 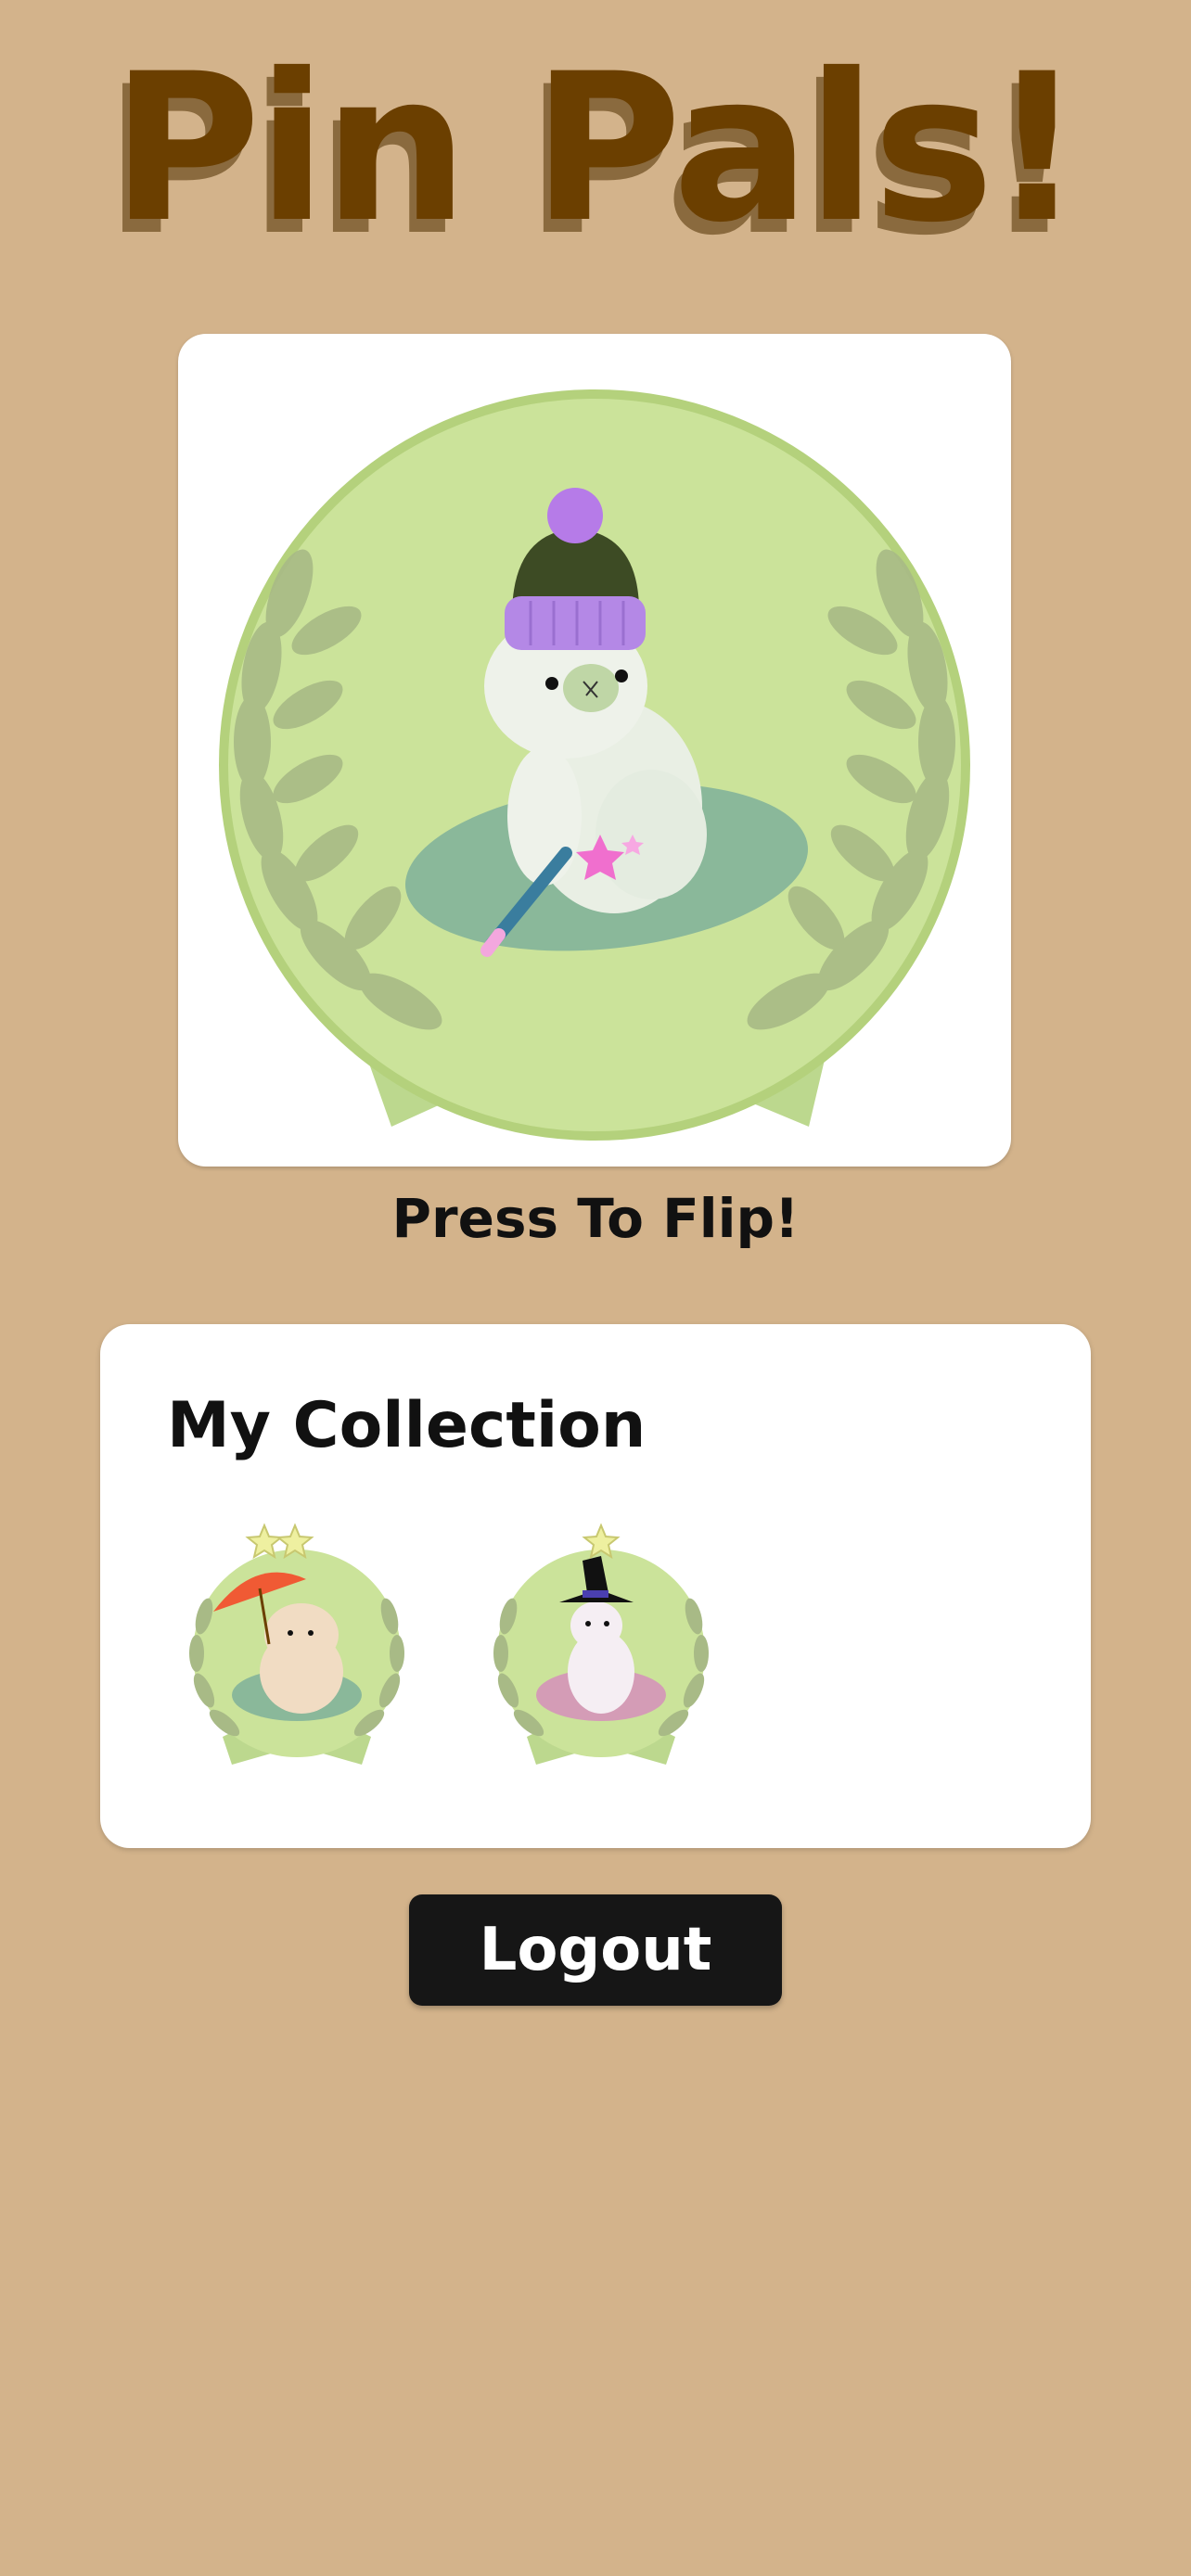 I want to click on app-title: Pin Pals!, so click(x=597, y=149).